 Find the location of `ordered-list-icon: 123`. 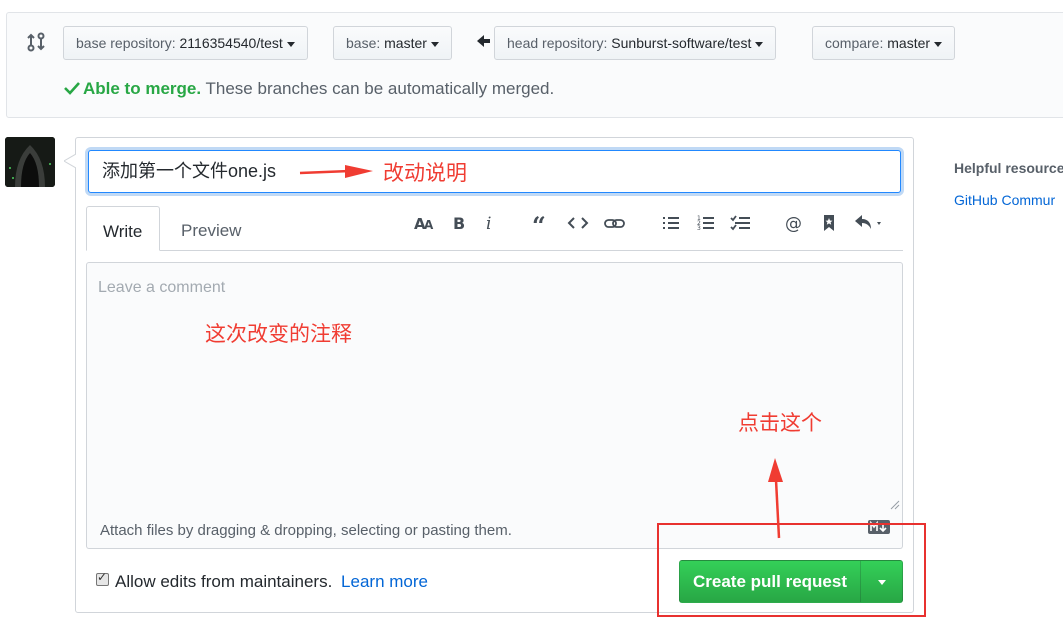

ordered-list-icon: 123 is located at coordinates (706, 224).